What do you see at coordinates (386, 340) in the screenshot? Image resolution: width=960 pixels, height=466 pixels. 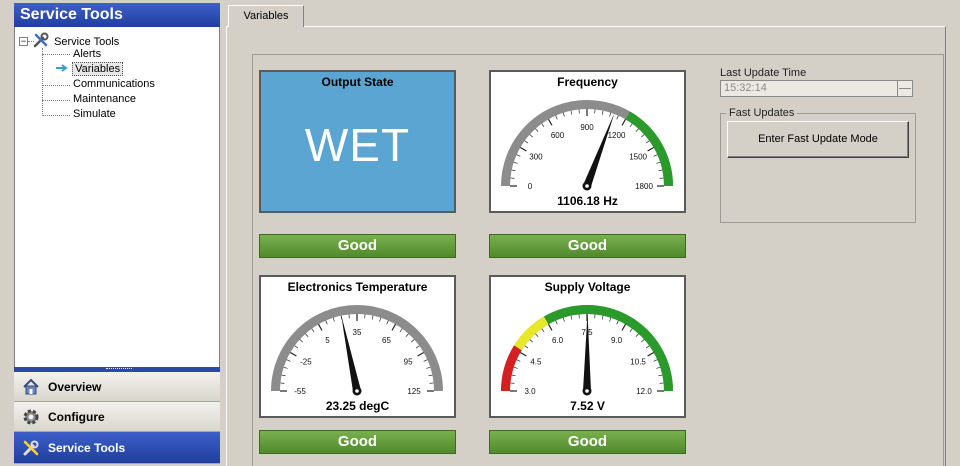 I see `gauge-tick-label: 65` at bounding box center [386, 340].